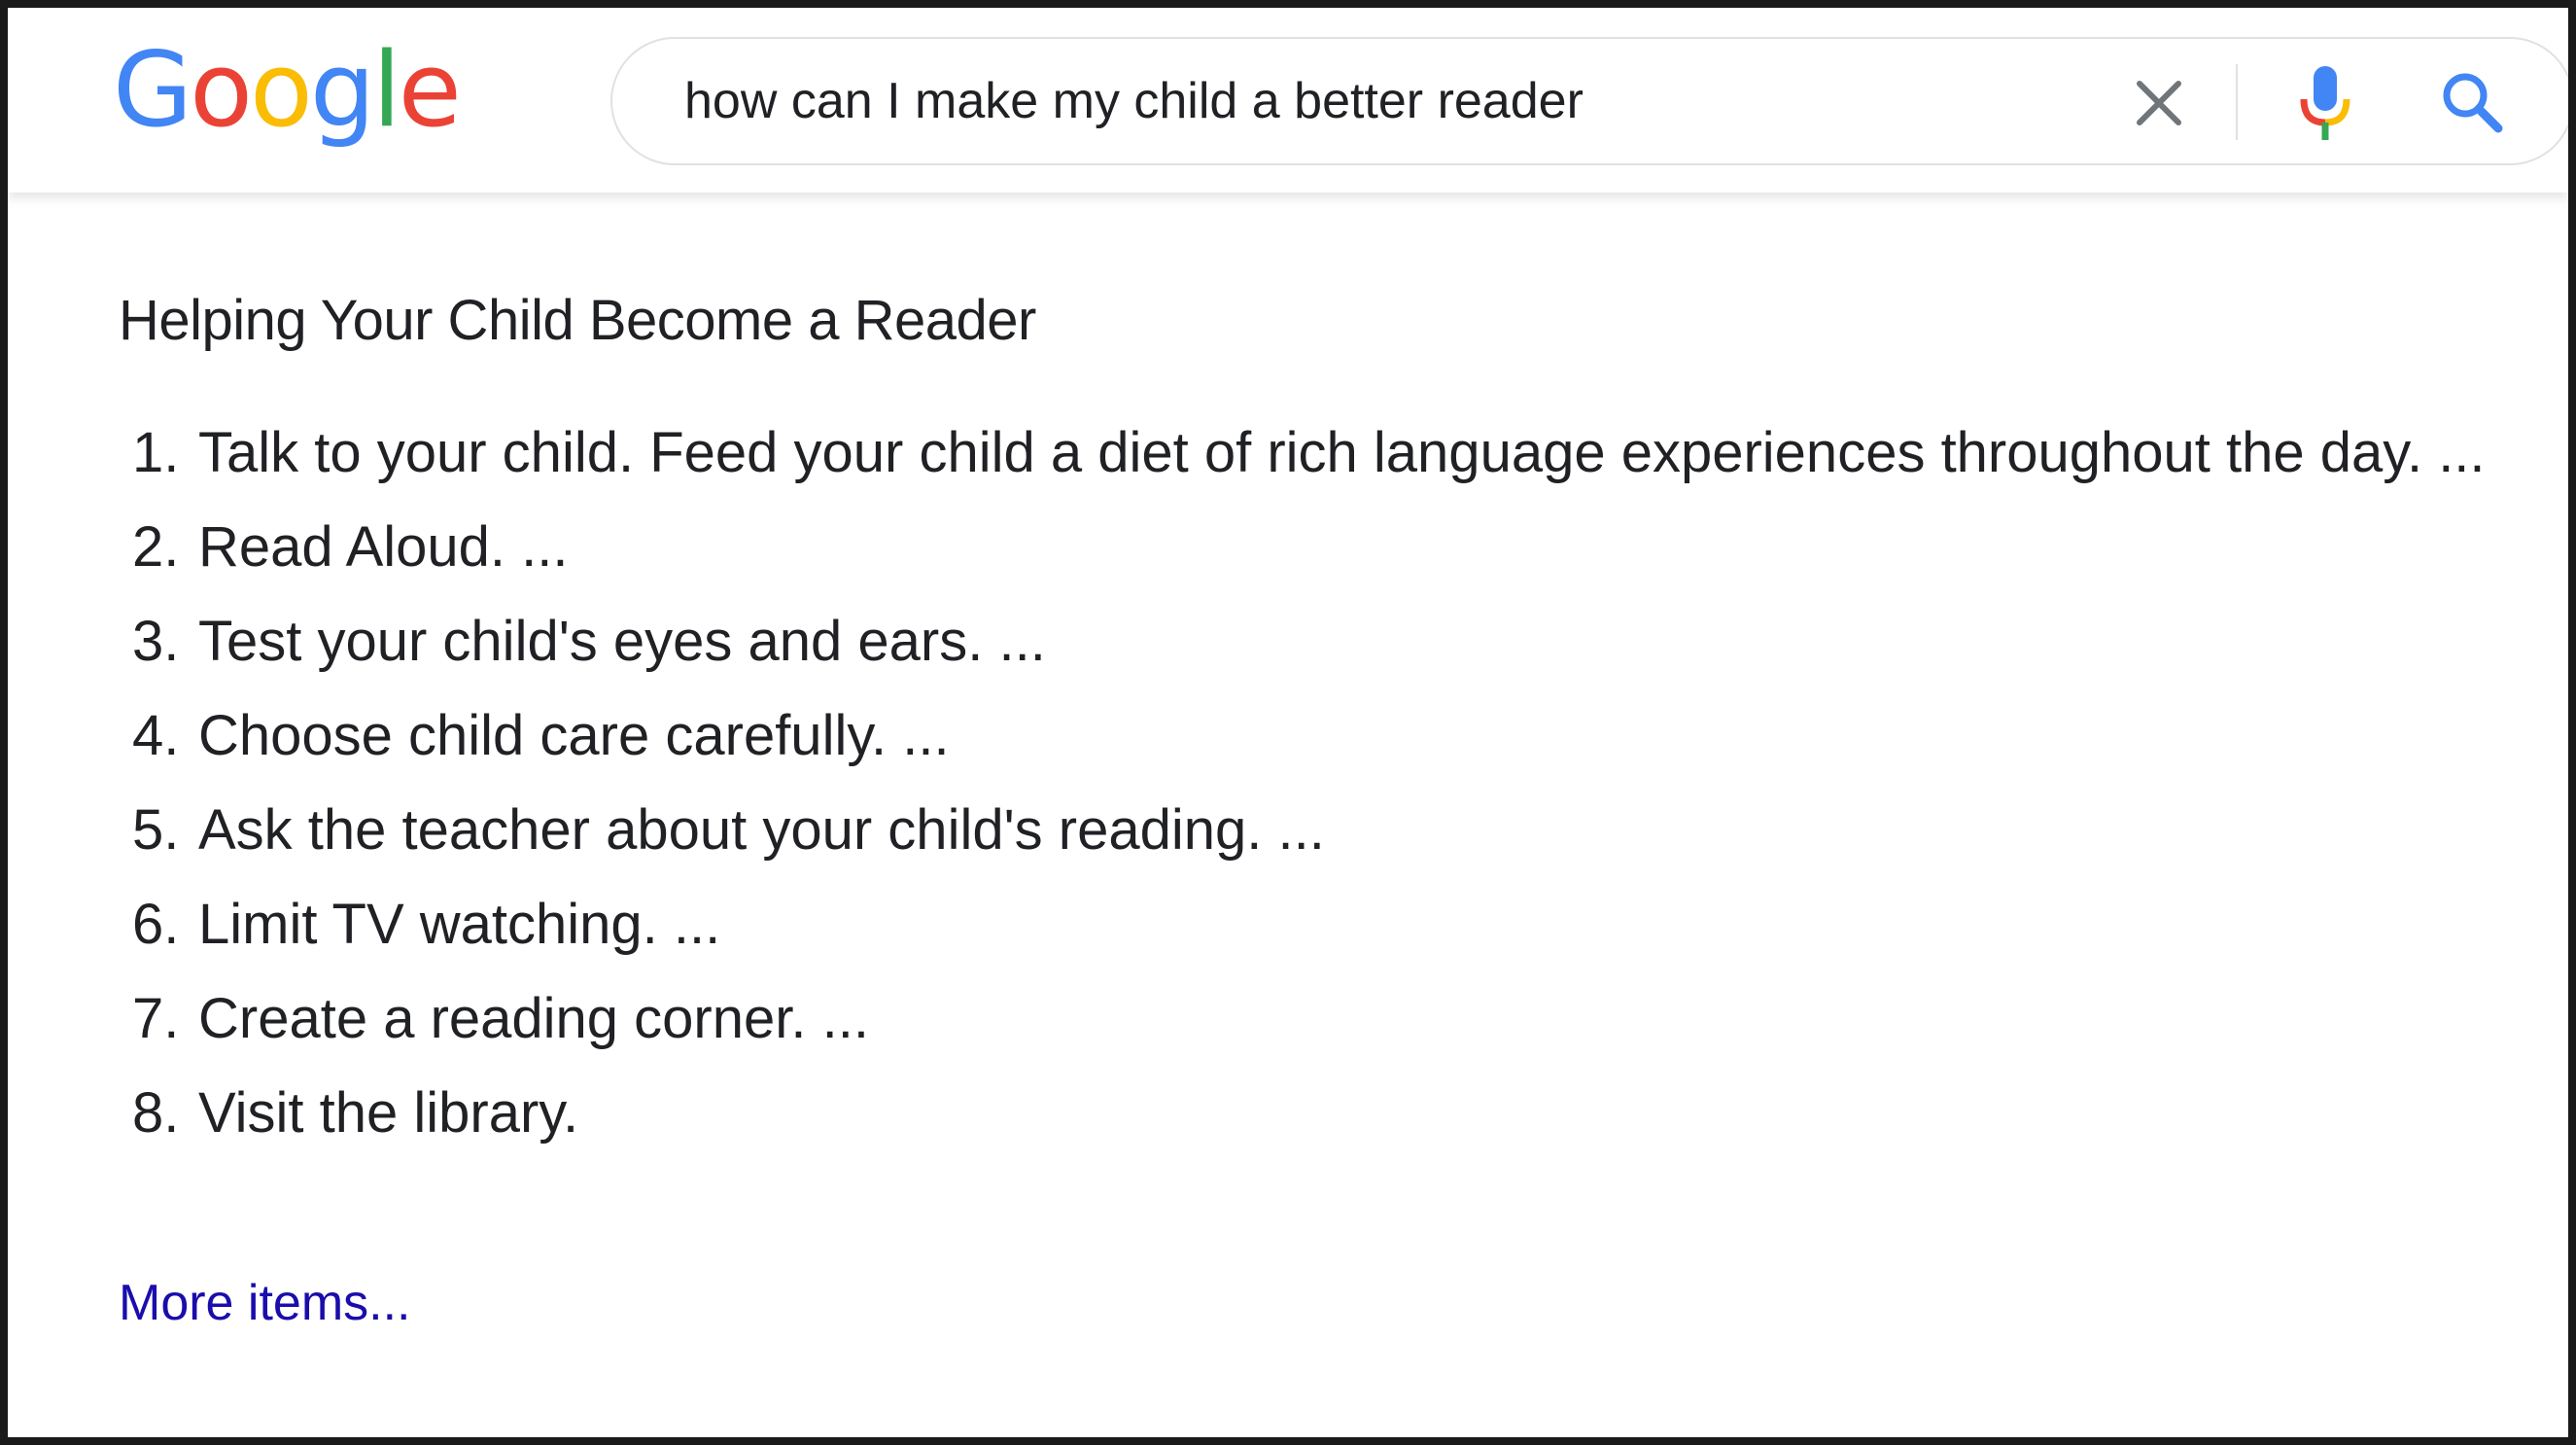  I want to click on clear-search-button, so click(2159, 103).